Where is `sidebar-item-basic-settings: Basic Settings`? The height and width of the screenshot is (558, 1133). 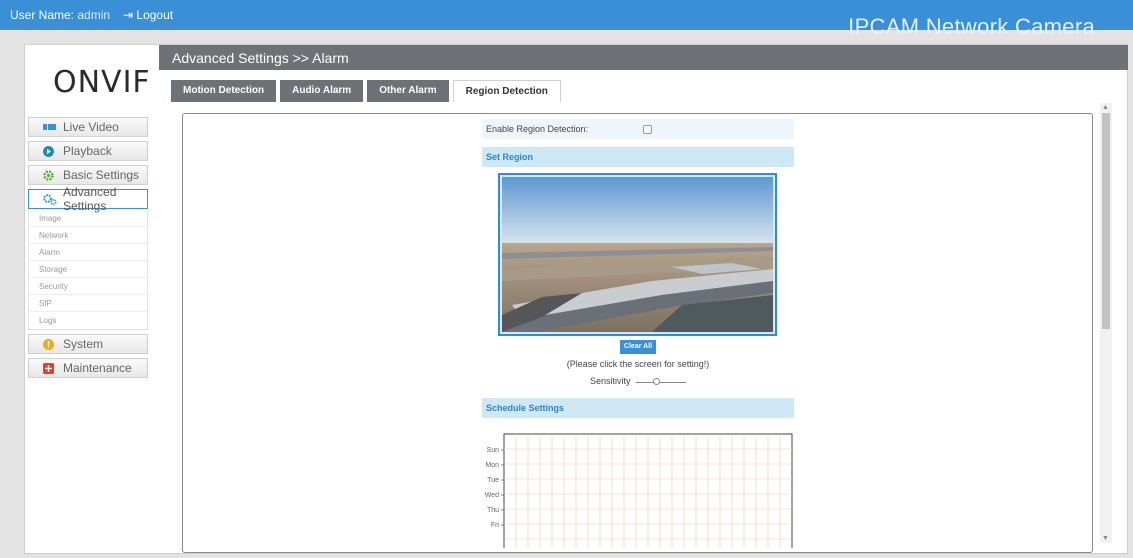
sidebar-item-basic-settings: Basic Settings is located at coordinates (88, 175).